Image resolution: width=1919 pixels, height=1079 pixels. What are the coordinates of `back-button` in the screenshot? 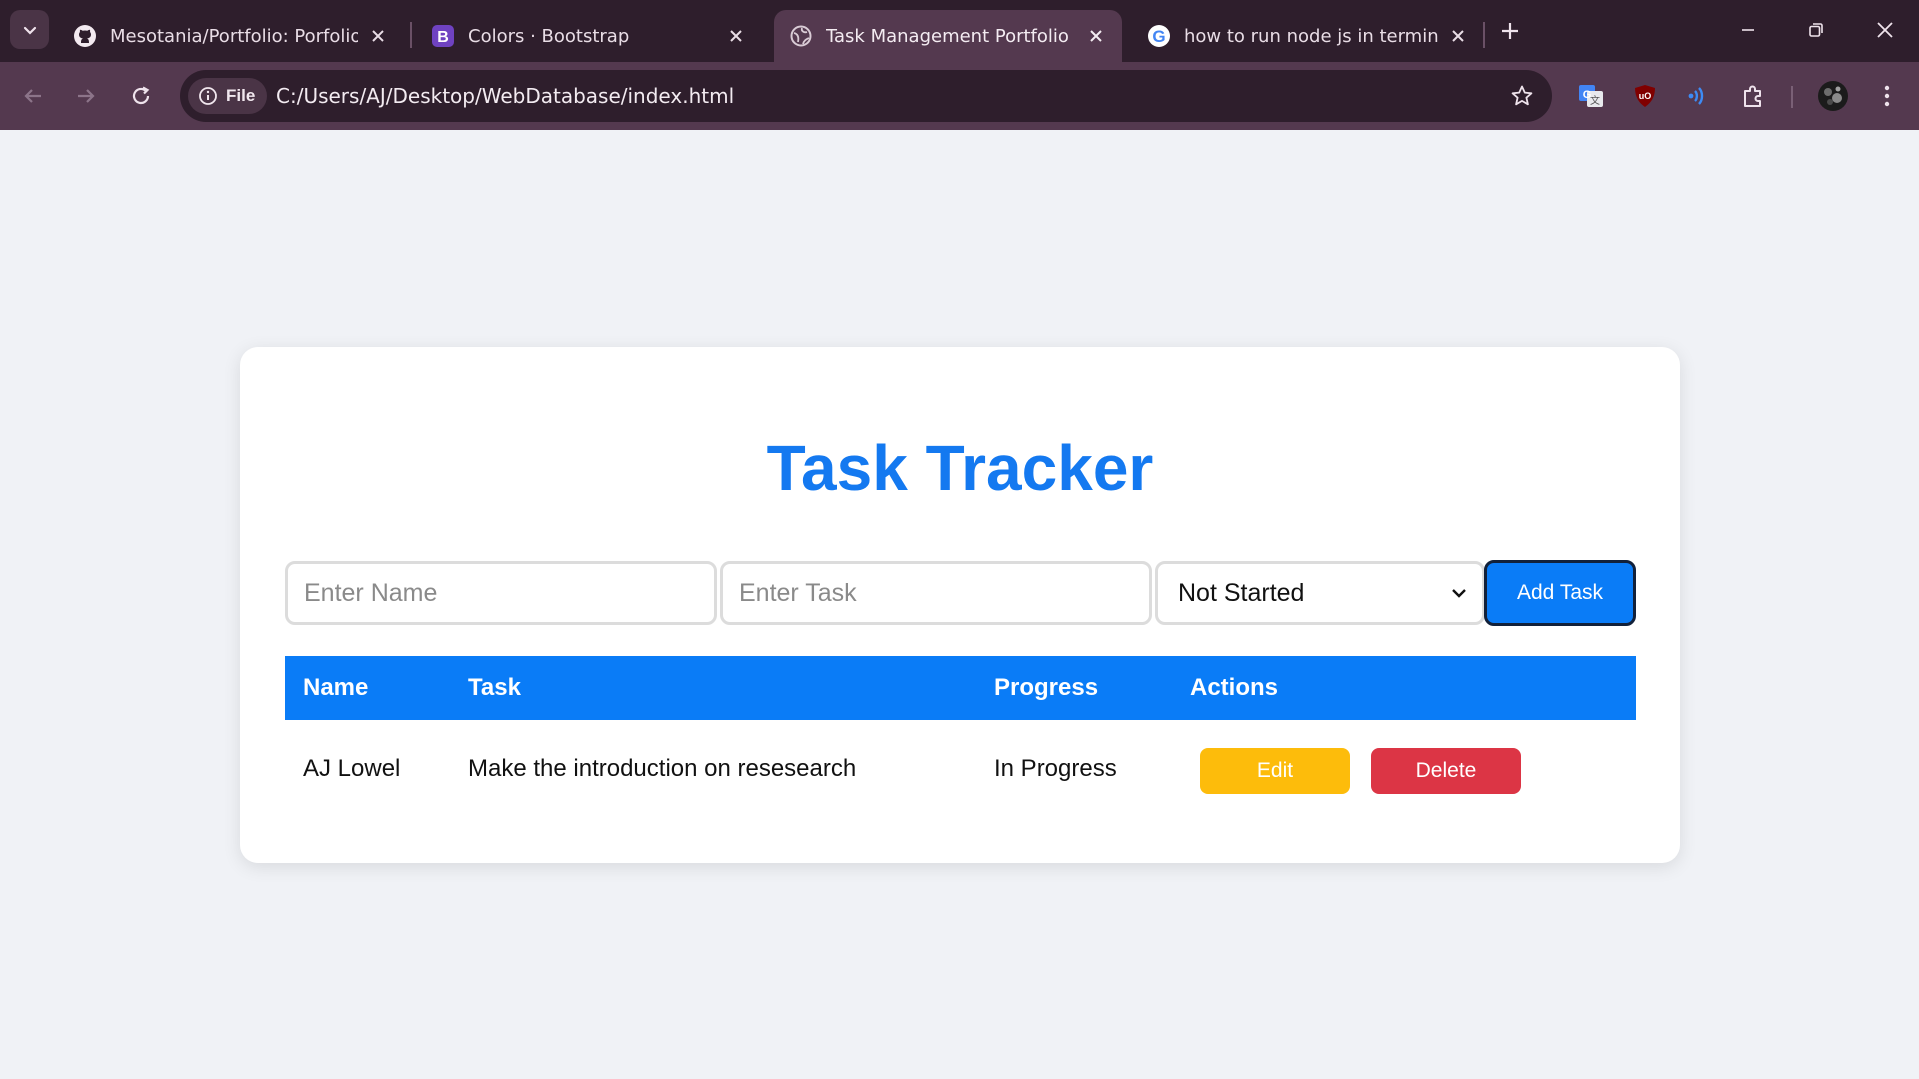 It's located at (33, 96).